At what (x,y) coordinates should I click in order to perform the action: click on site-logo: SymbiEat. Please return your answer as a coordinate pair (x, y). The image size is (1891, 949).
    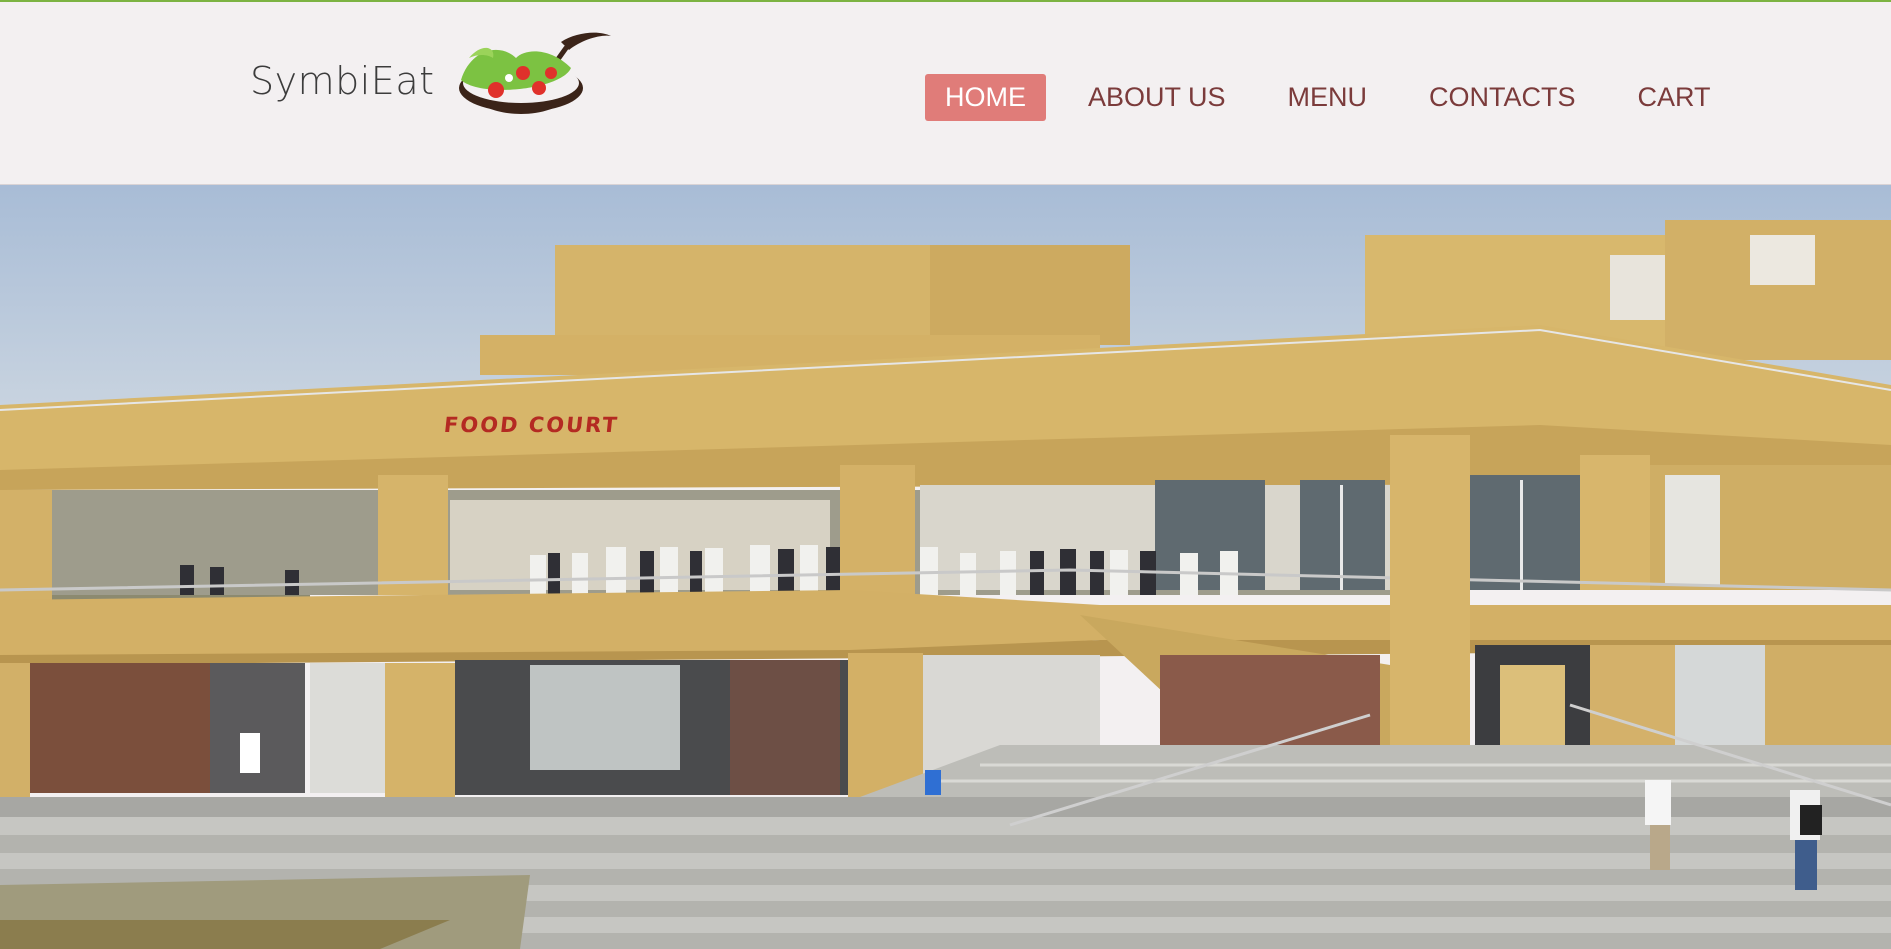
    Looking at the image, I should click on (433, 80).